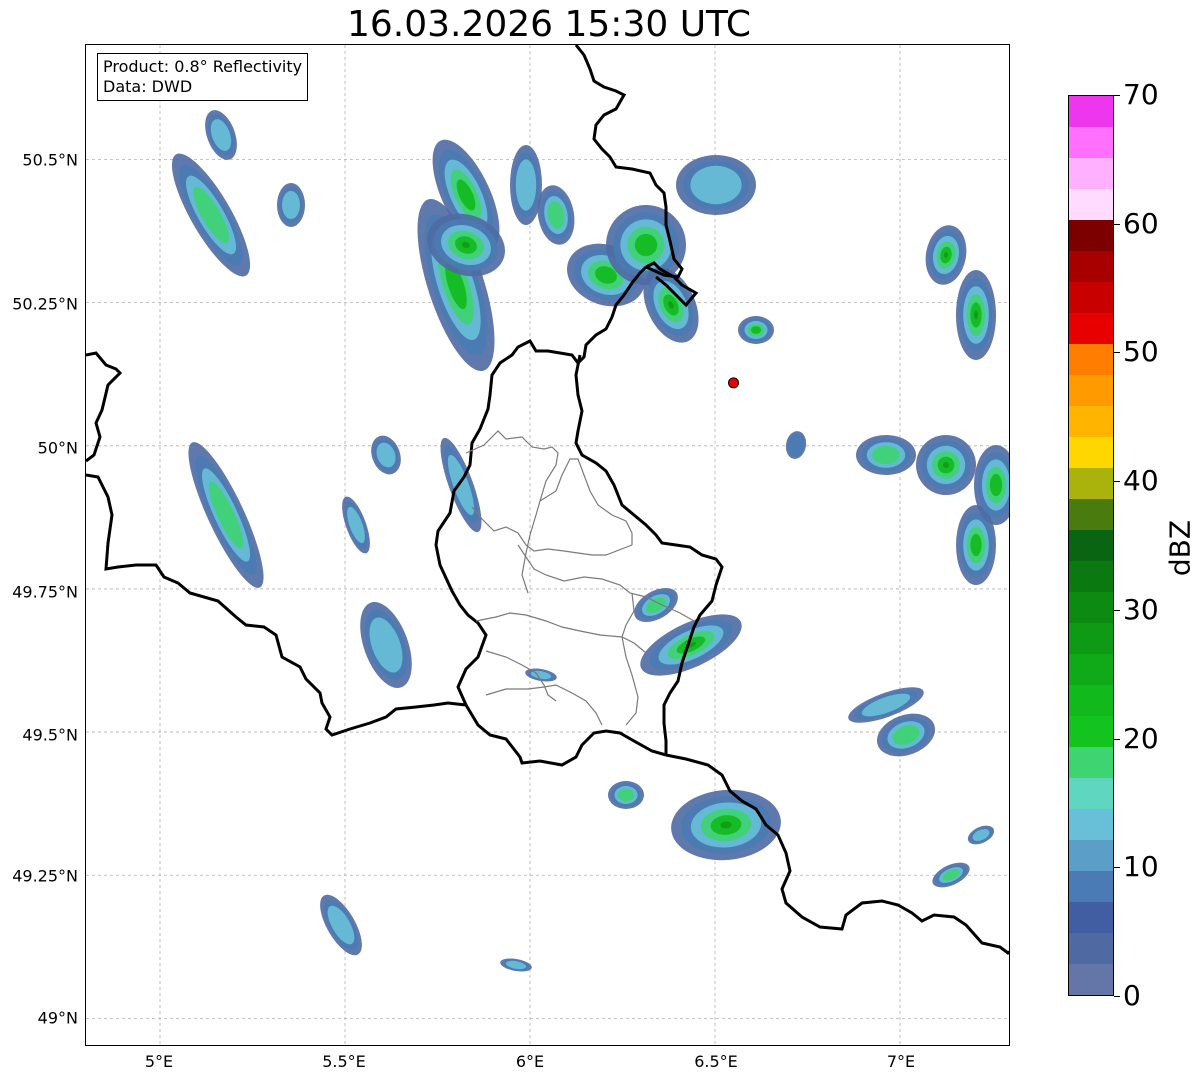  Describe the element at coordinates (1141, 738) in the screenshot. I see `colorbar-tick-label: 20` at that location.